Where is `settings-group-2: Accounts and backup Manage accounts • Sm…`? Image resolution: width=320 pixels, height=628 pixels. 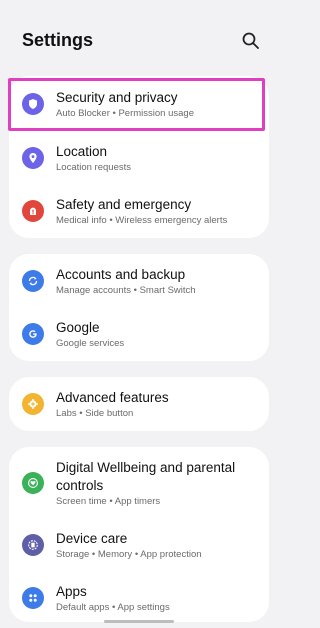 settings-group-2: Accounts and backup Manage accounts • Sm… is located at coordinates (139, 307).